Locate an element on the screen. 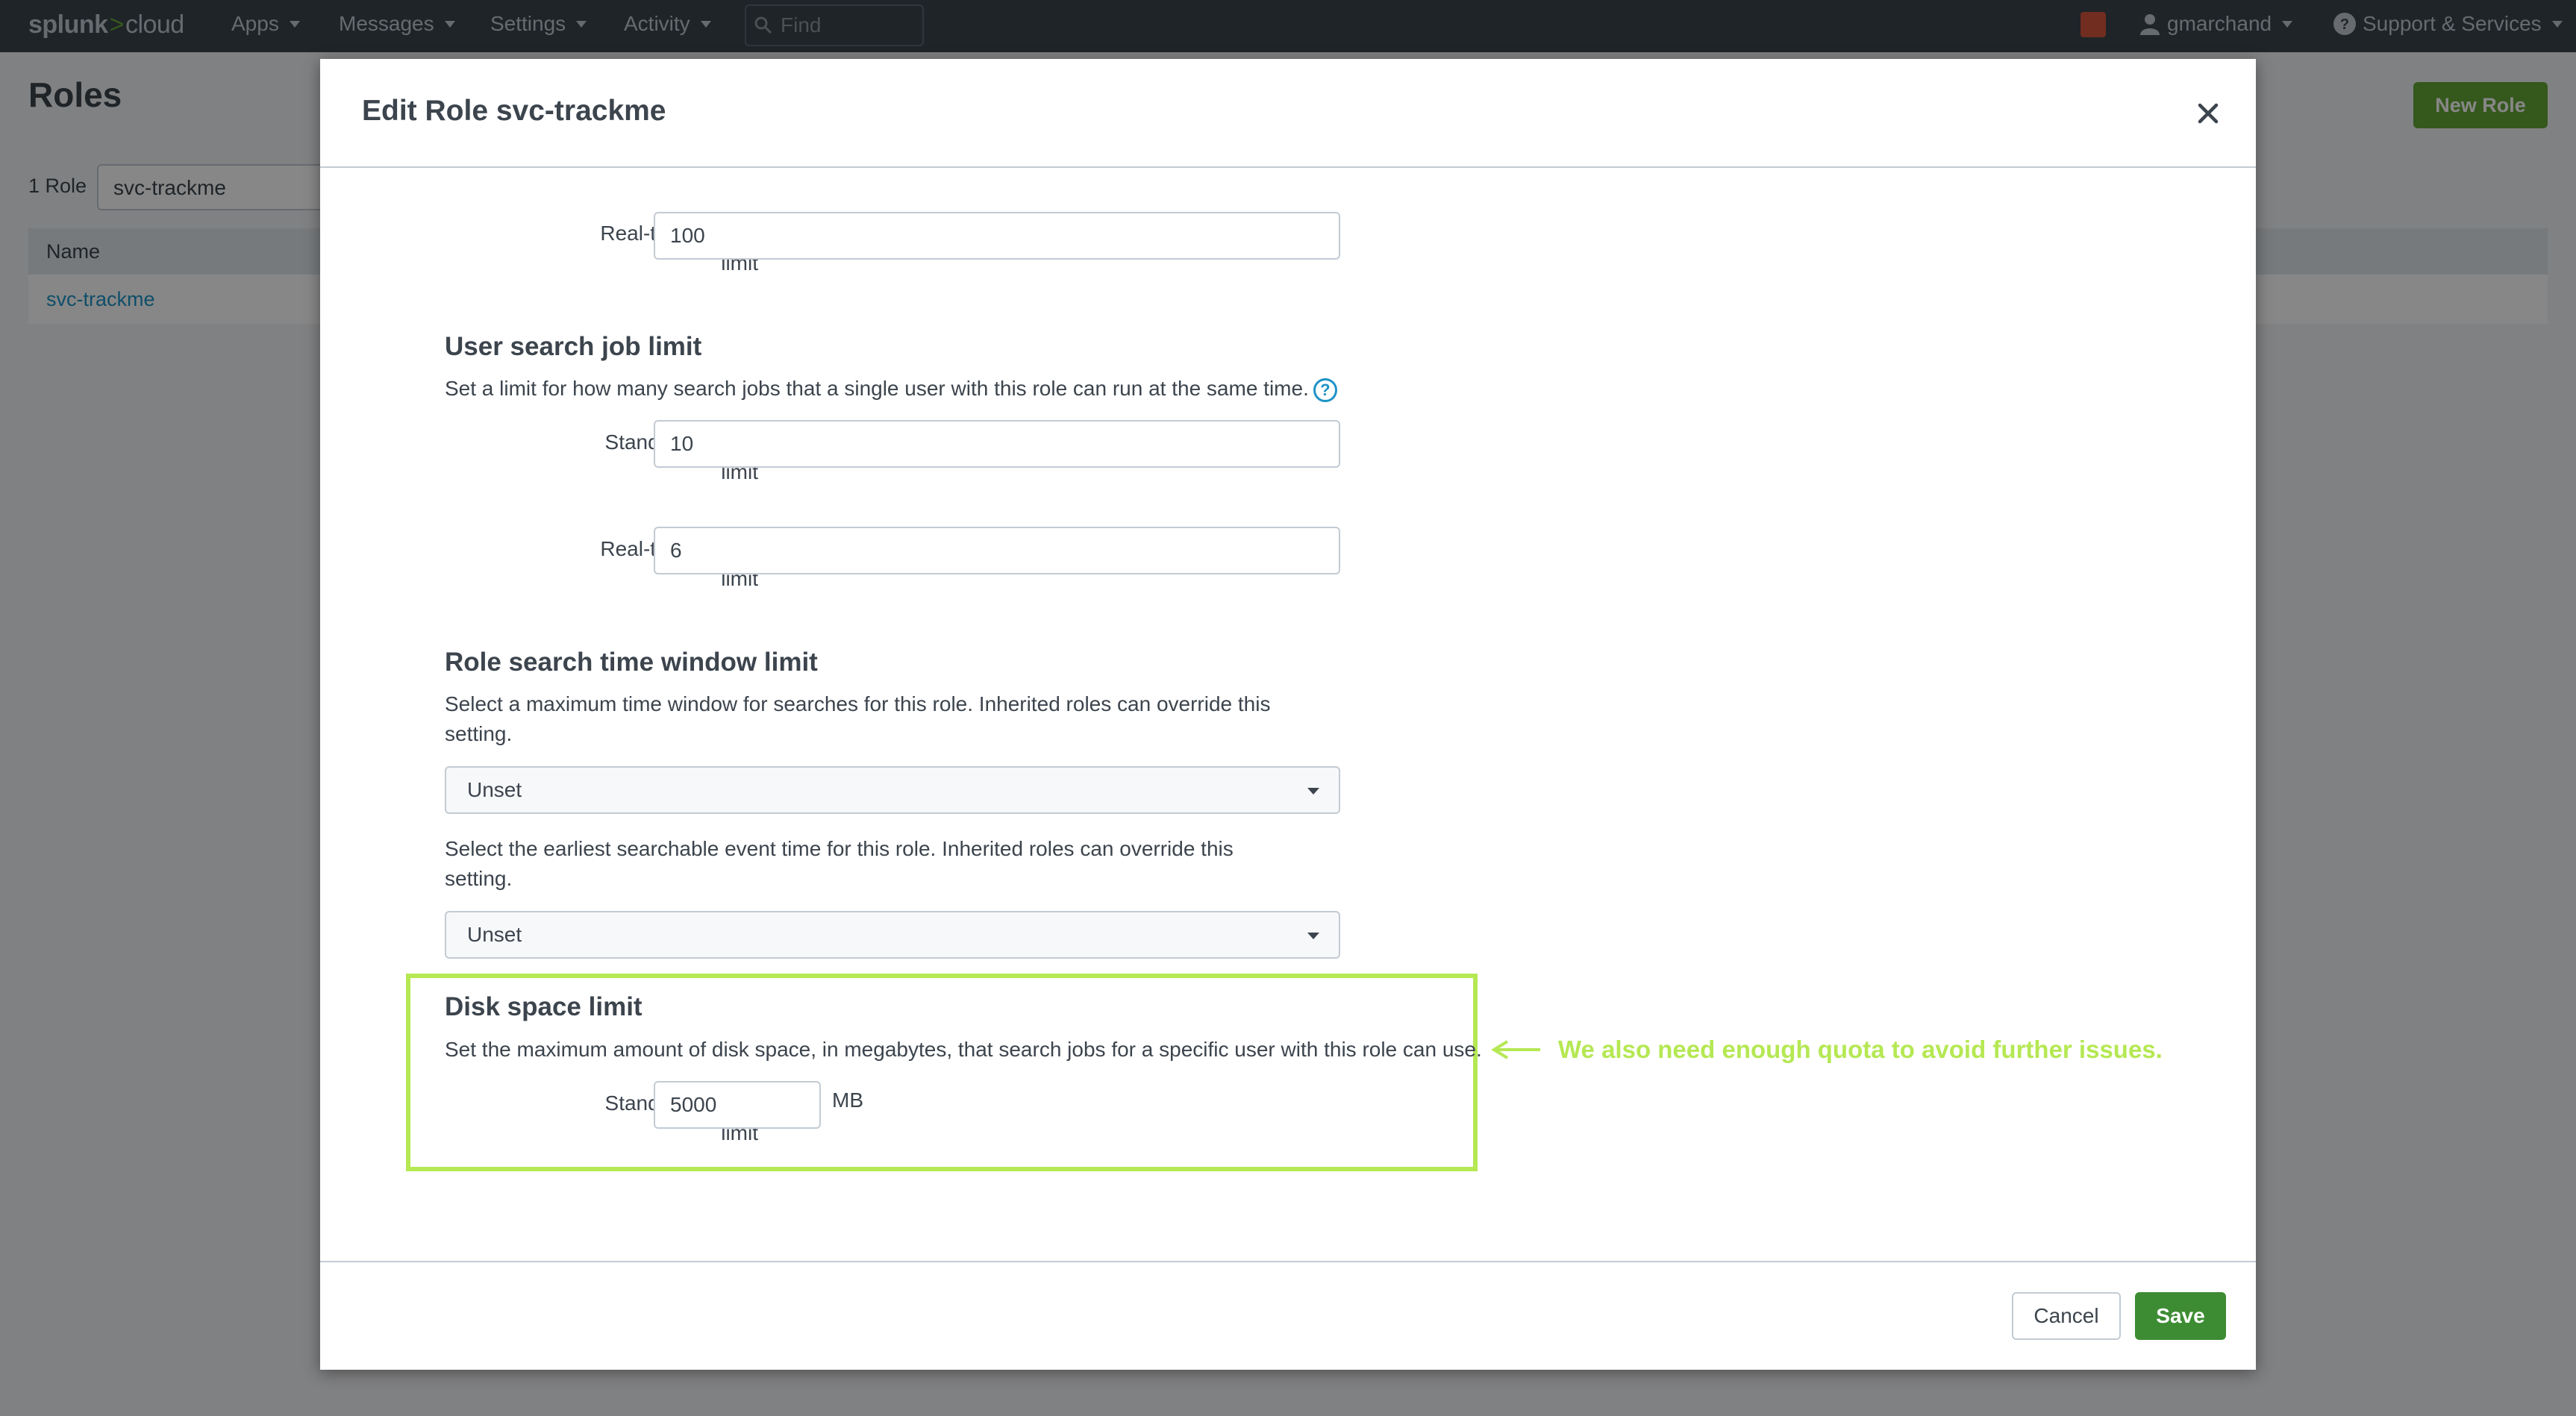 This screenshot has width=2576, height=1416. dialog-title: Edit Role svc-trackme is located at coordinates (514, 111).